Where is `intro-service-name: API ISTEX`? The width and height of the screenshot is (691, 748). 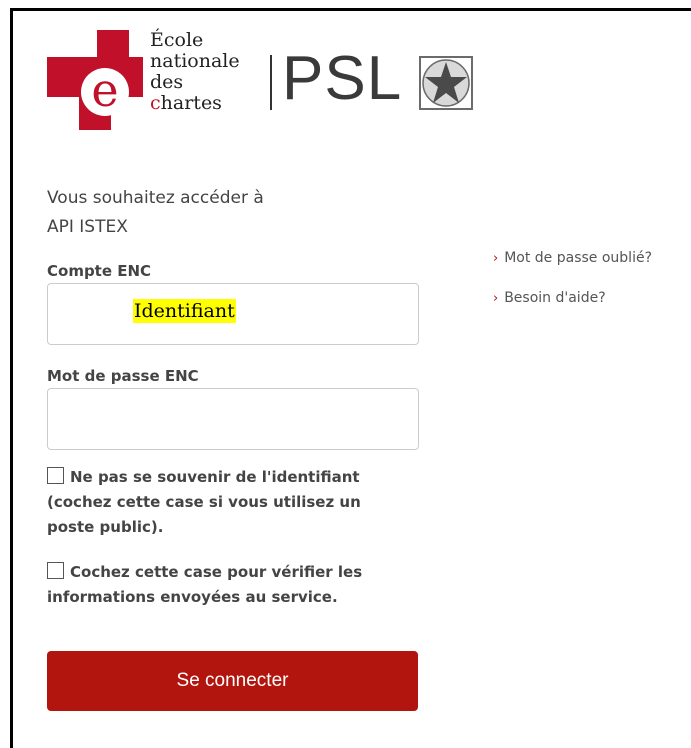 intro-service-name: API ISTEX is located at coordinates (87, 227).